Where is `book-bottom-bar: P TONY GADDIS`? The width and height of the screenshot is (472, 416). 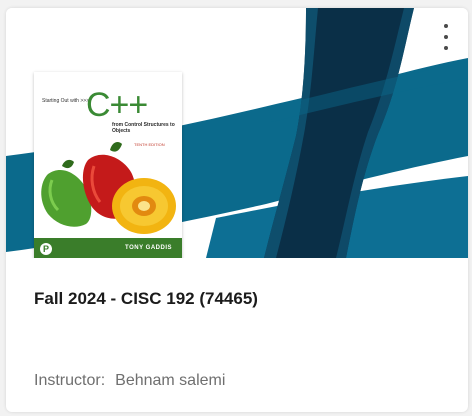 book-bottom-bar: P TONY GADDIS is located at coordinates (108, 248).